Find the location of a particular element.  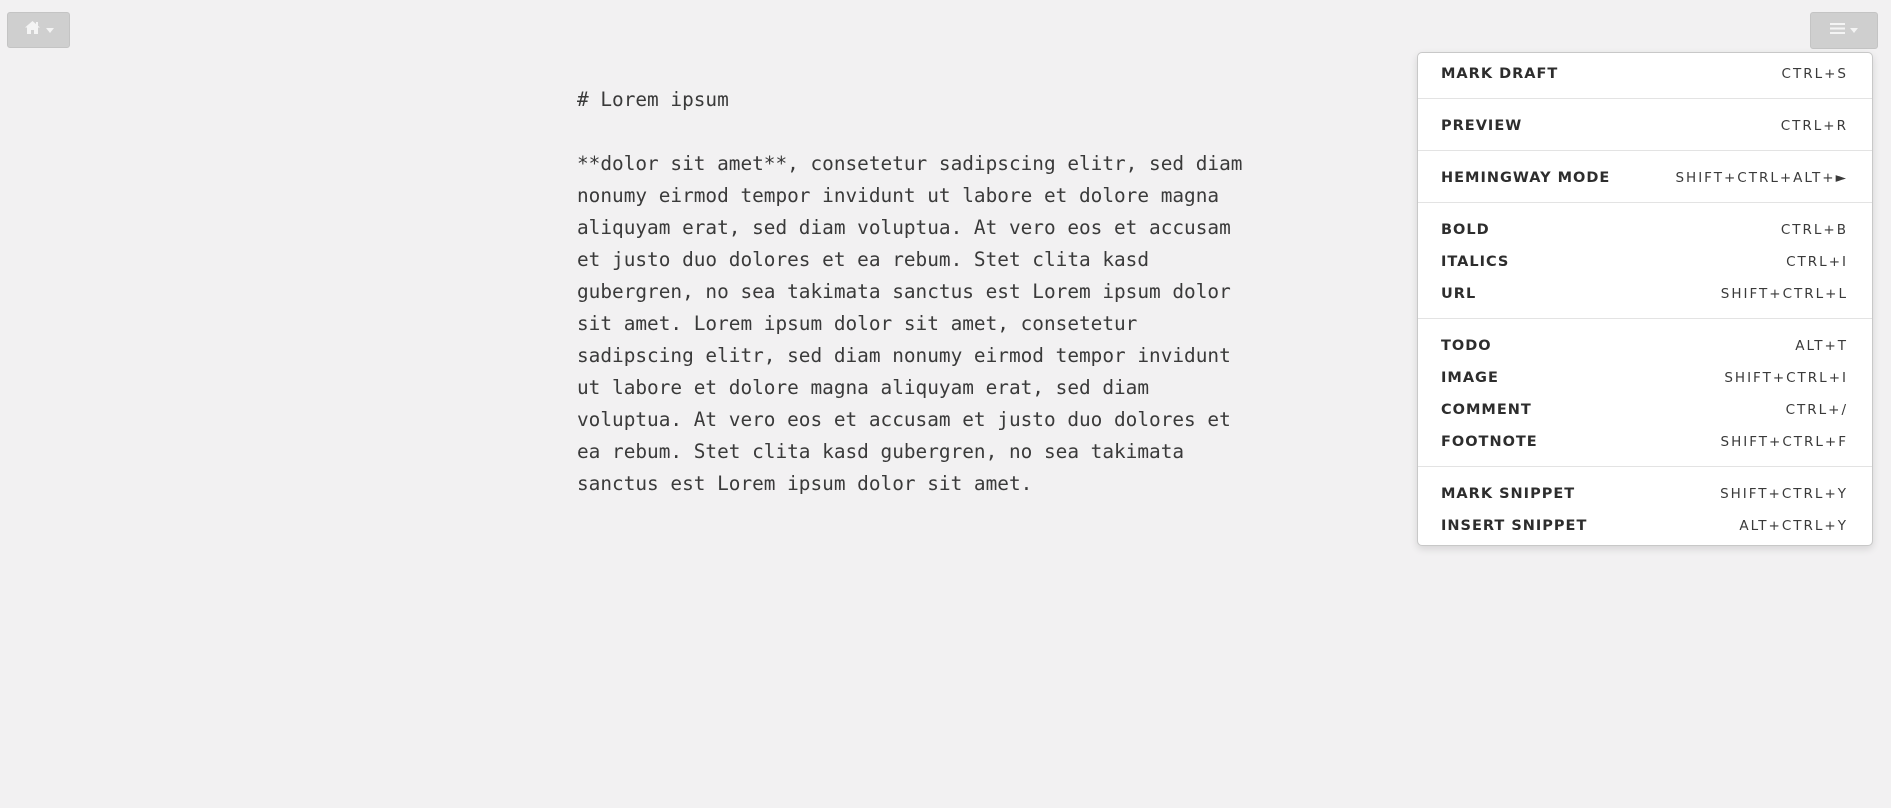

menu-item-url: URL SHIFT+CTRL+L is located at coordinates (1645, 294).